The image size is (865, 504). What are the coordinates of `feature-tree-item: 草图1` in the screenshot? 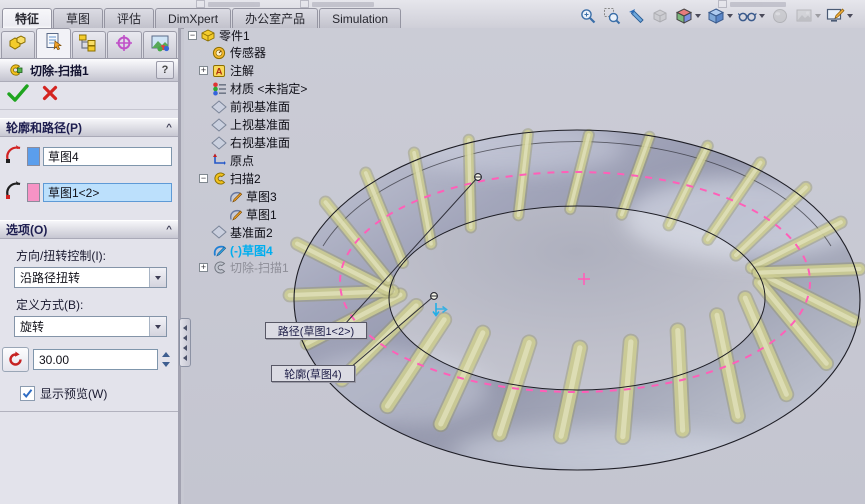 It's located at (231, 214).